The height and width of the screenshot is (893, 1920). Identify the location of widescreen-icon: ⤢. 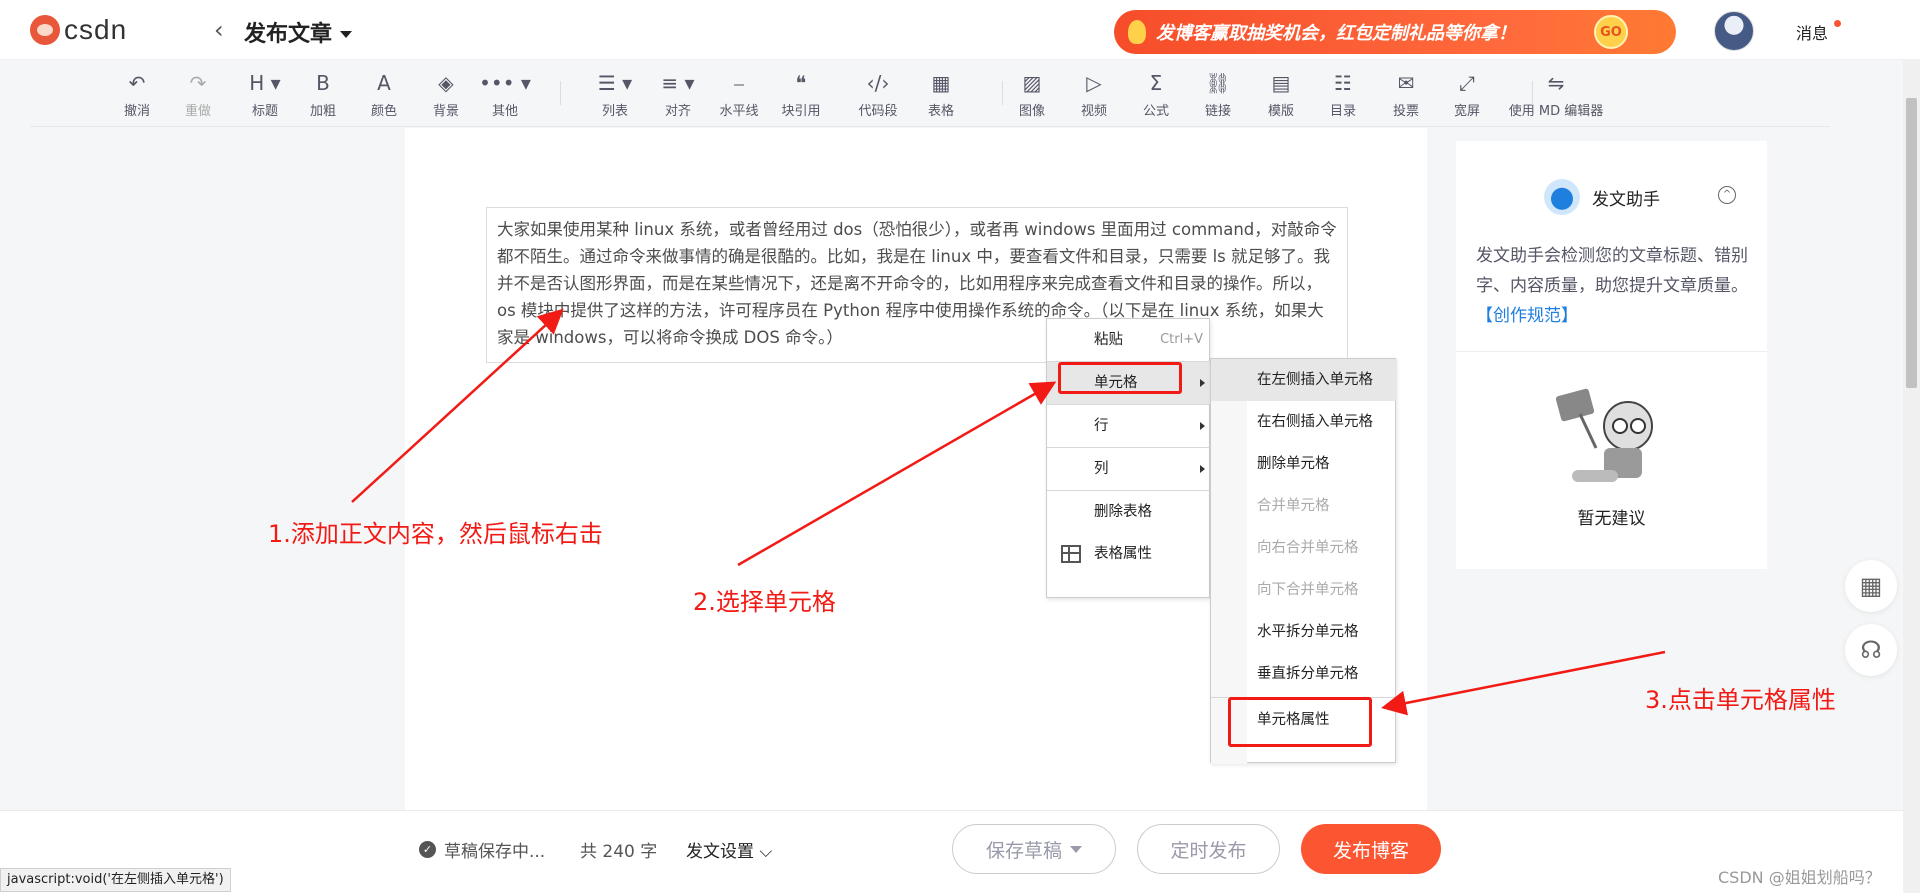
(1467, 83).